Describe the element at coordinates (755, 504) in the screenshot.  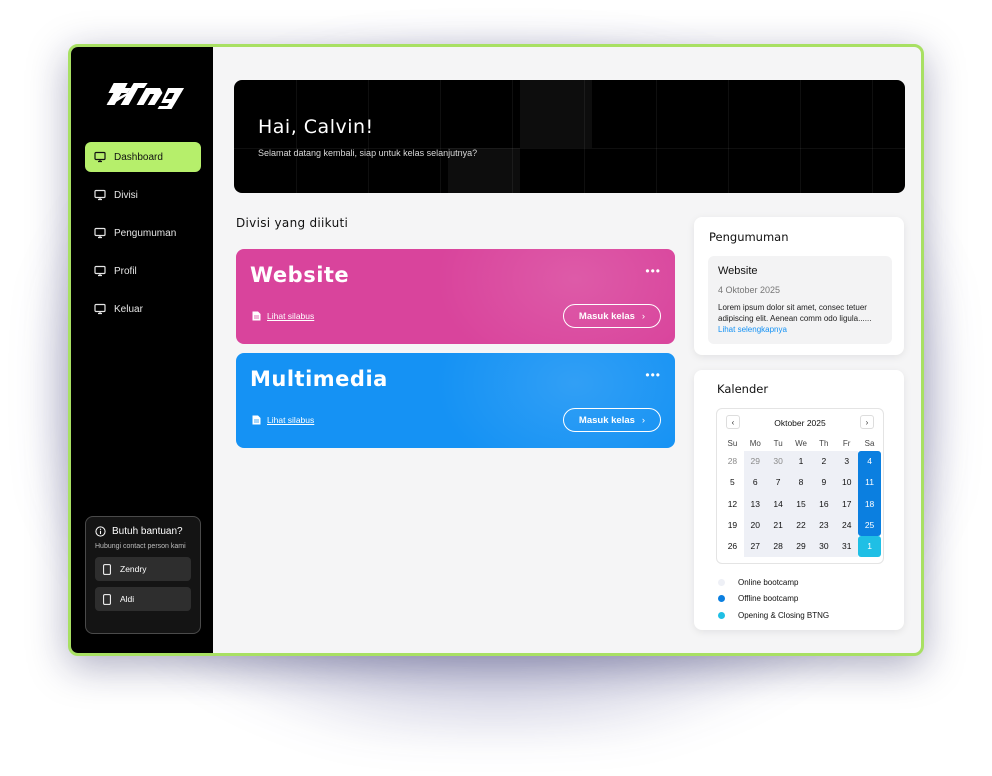
I see `calendar-day: 13` at that location.